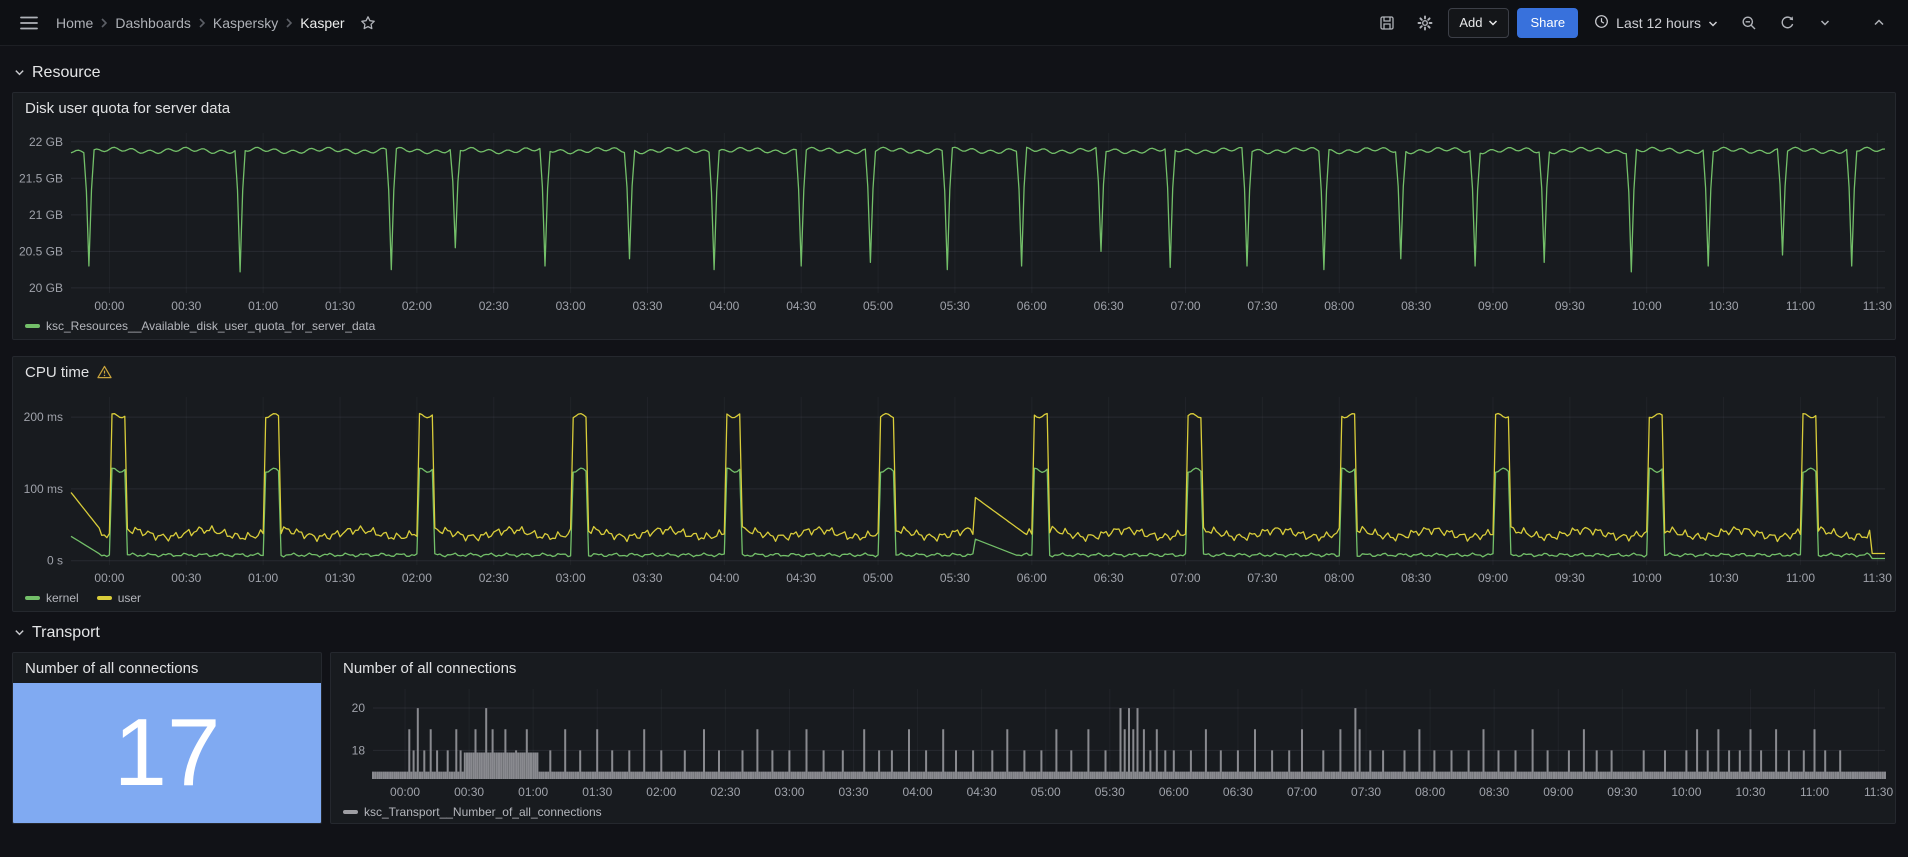 This screenshot has width=1908, height=857. What do you see at coordinates (118, 598) in the screenshot?
I see `legend-item: user` at bounding box center [118, 598].